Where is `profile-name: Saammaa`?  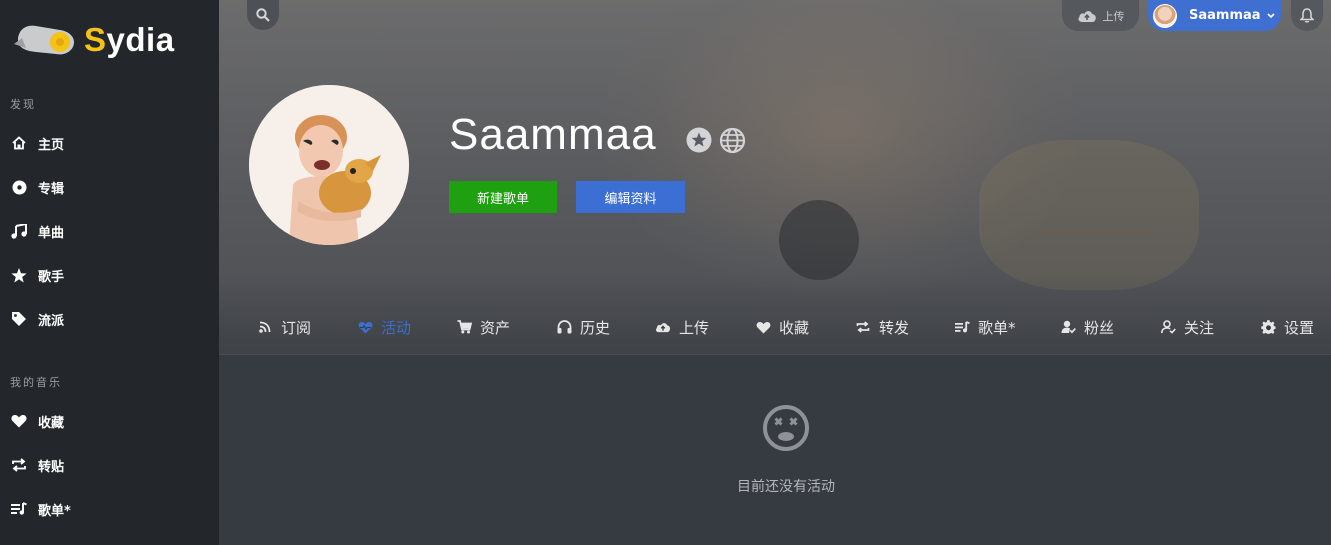
profile-name: Saammaa is located at coordinates (553, 134).